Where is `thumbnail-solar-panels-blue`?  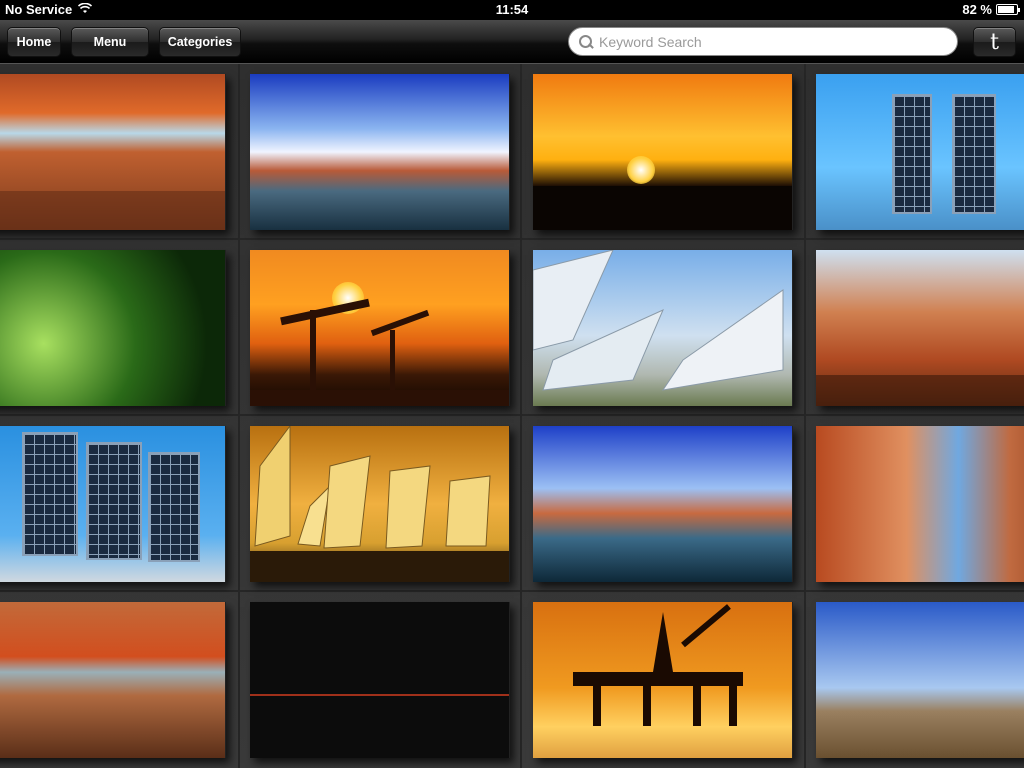
thumbnail-solar-panels-blue is located at coordinates (113, 504).